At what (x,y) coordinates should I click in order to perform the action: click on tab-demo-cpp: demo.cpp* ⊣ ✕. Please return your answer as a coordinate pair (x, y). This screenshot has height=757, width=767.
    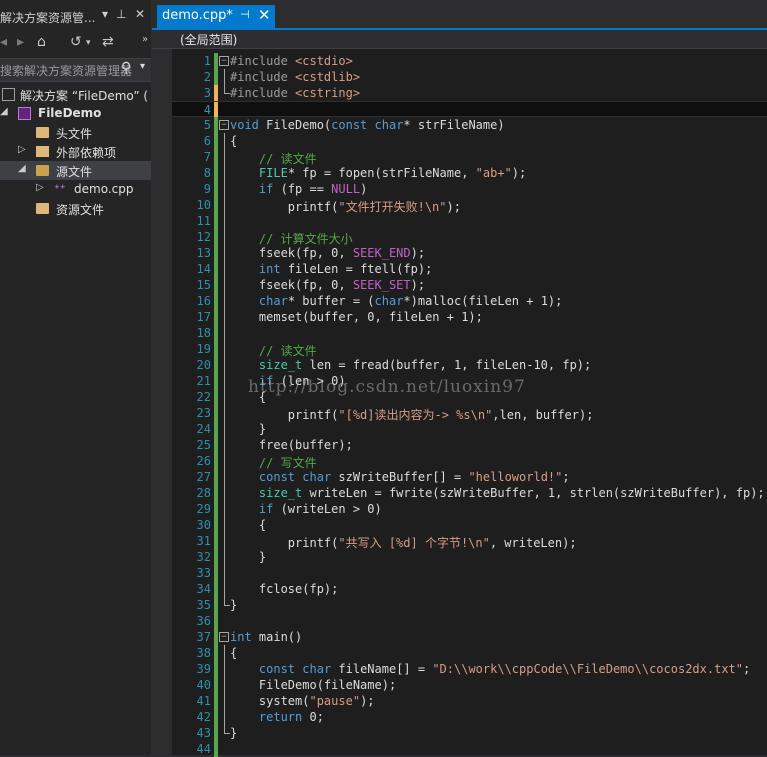
    Looking at the image, I should click on (216, 16).